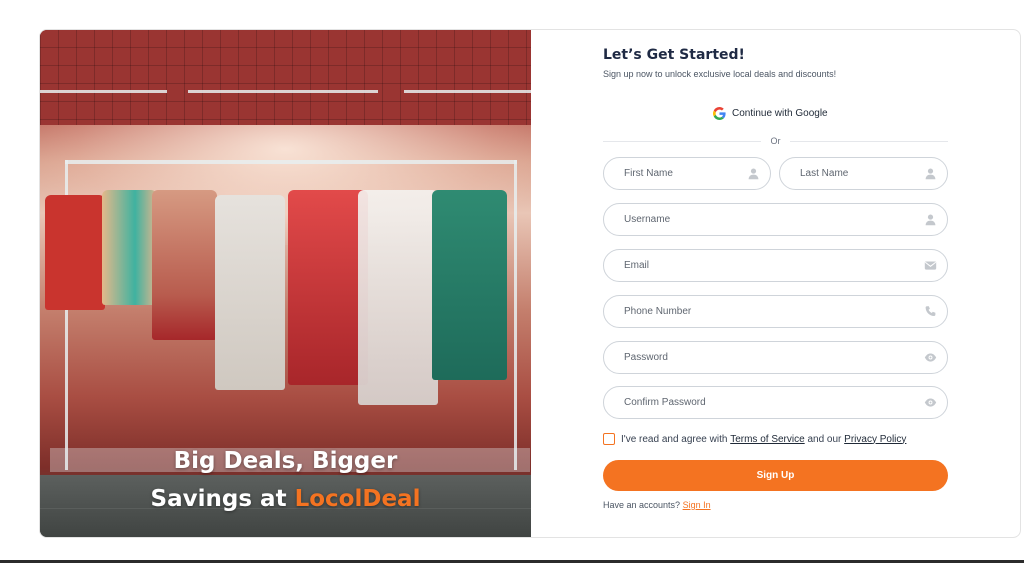 The width and height of the screenshot is (1024, 563). Describe the element at coordinates (697, 505) in the screenshot. I see `sign-in-link: Sign In` at that location.